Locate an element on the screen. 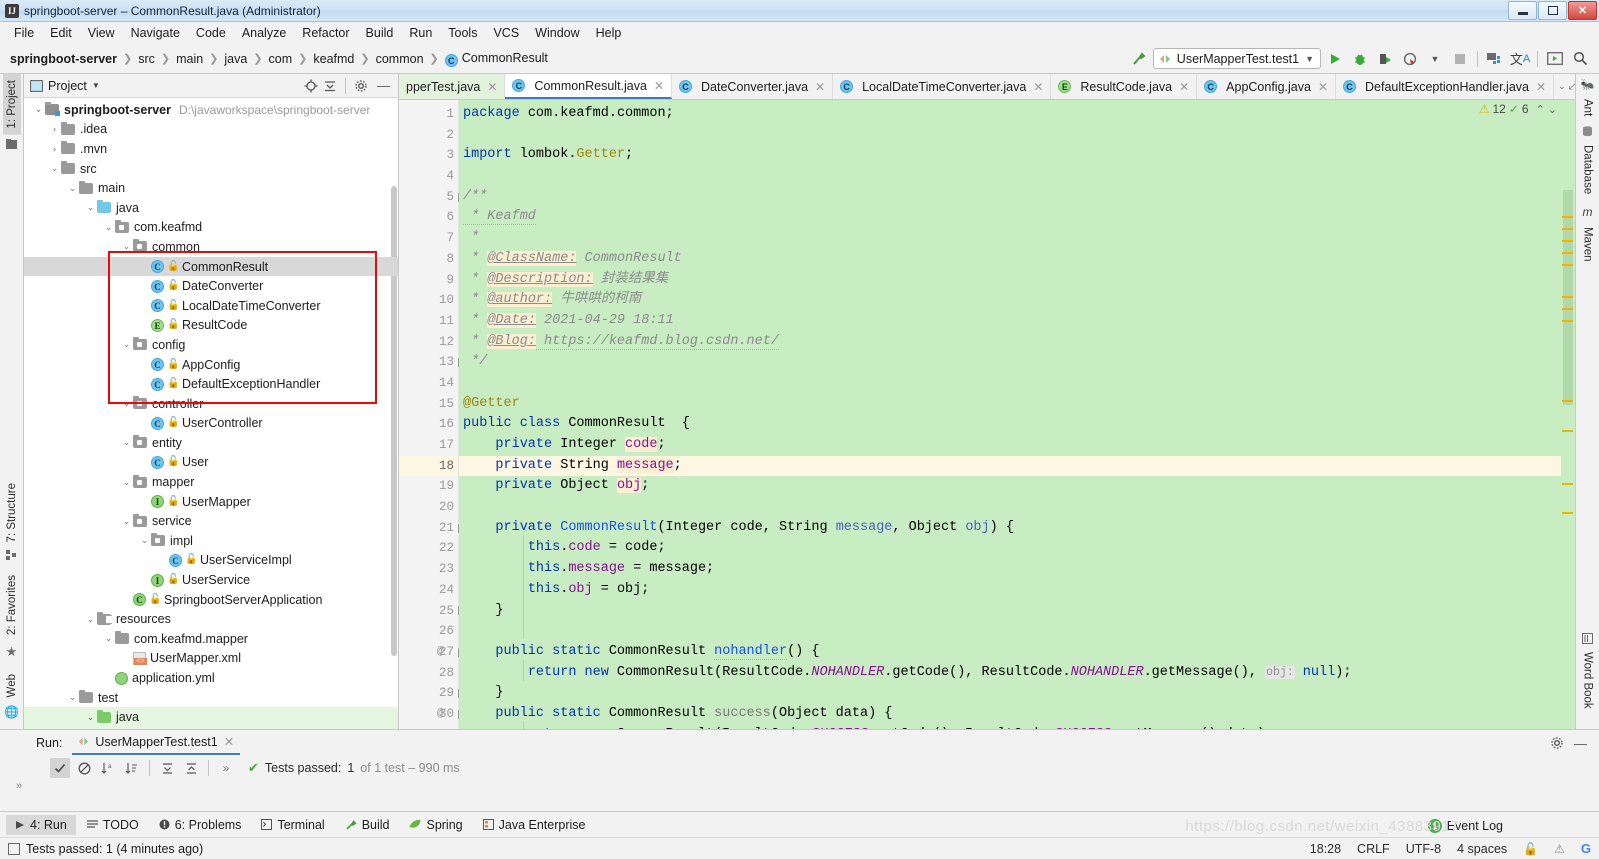 This screenshot has width=1599, height=859. run-tab-usermappertest: UserMapperTest.test1 ✕ is located at coordinates (156, 743).